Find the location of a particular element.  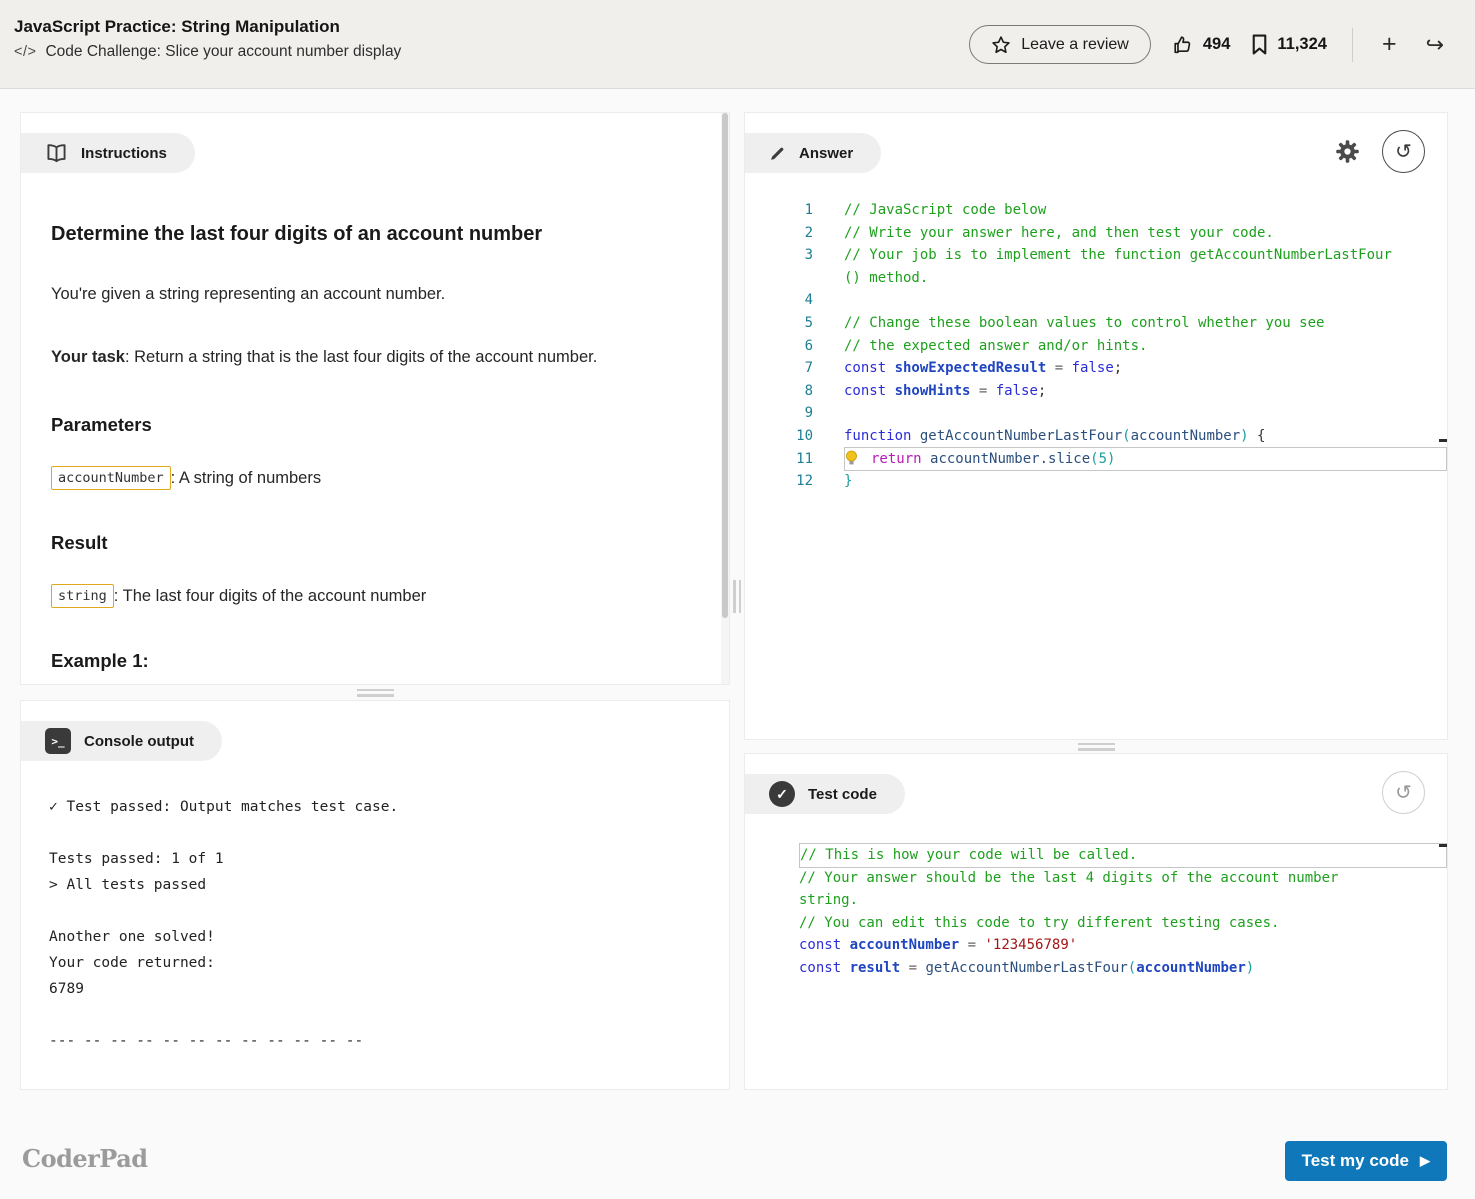

play-icon: ▶ is located at coordinates (1425, 1160).